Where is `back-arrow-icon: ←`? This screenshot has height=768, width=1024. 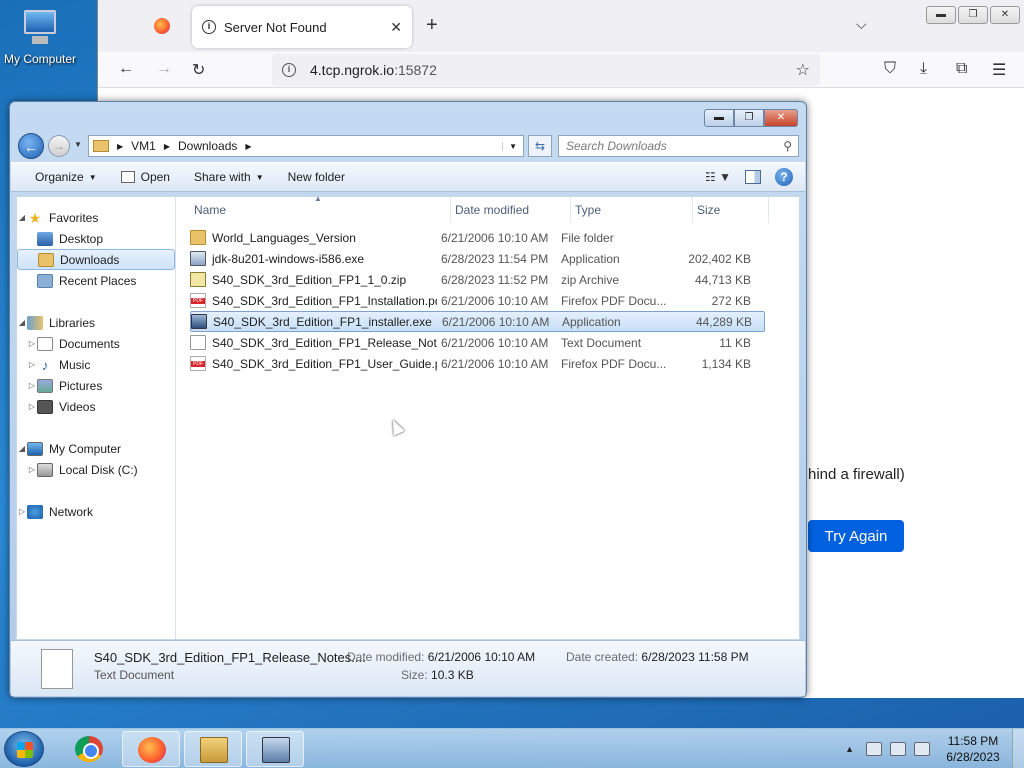 back-arrow-icon: ← is located at coordinates (126, 69).